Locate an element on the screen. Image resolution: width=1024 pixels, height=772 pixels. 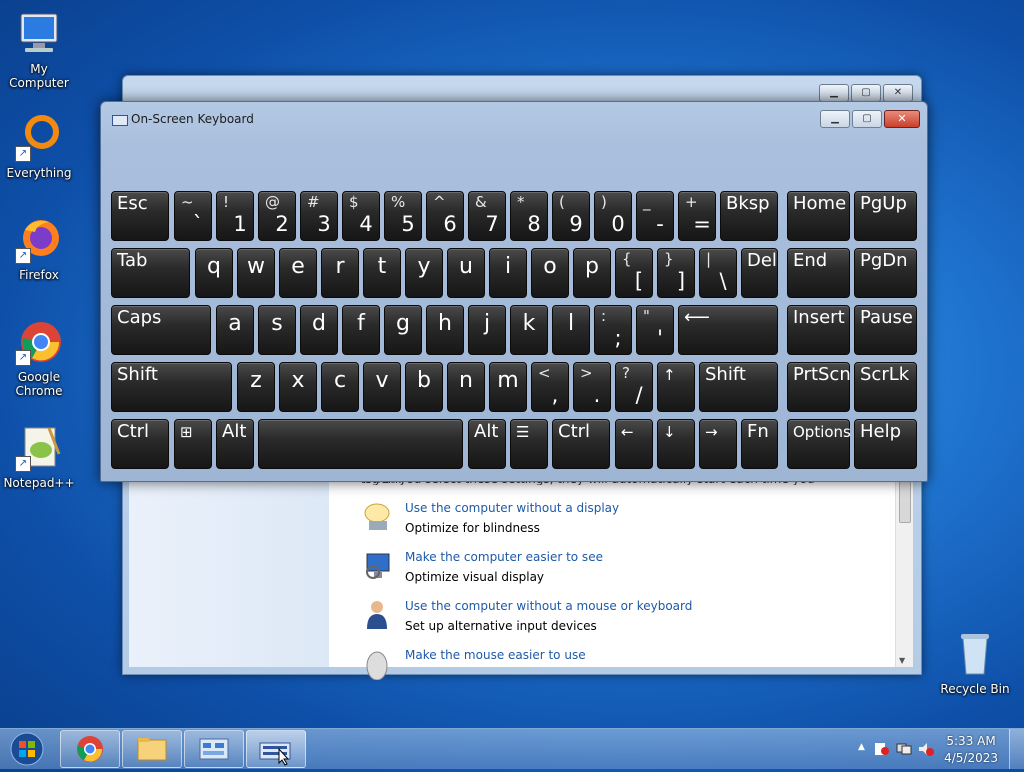
key-shift-left: Shift is located at coordinates (171, 387).